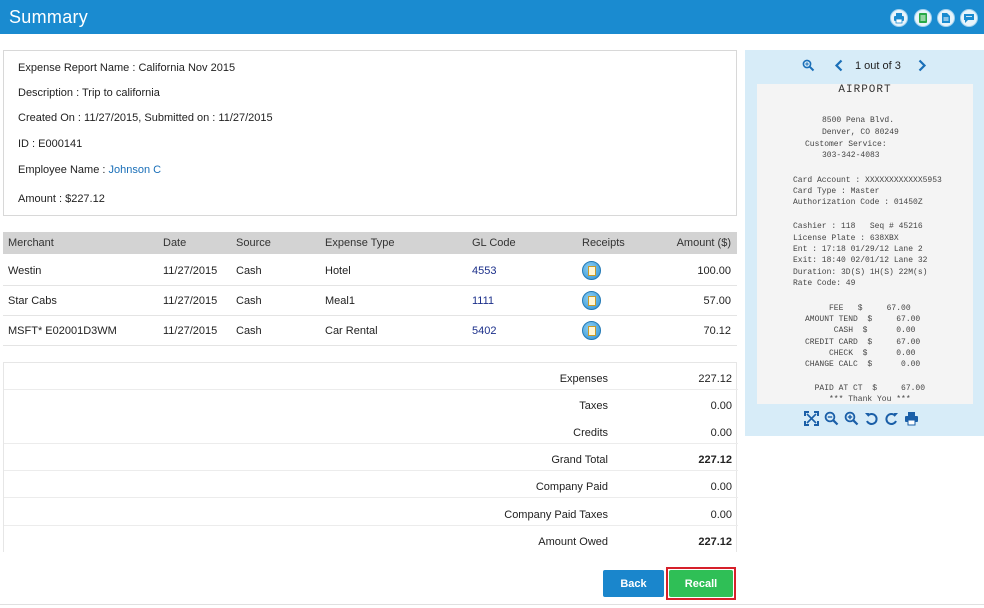 The height and width of the screenshot is (608, 984). Describe the element at coordinates (78, 68) in the screenshot. I see `report-name-label: Expense Report Name :` at that location.